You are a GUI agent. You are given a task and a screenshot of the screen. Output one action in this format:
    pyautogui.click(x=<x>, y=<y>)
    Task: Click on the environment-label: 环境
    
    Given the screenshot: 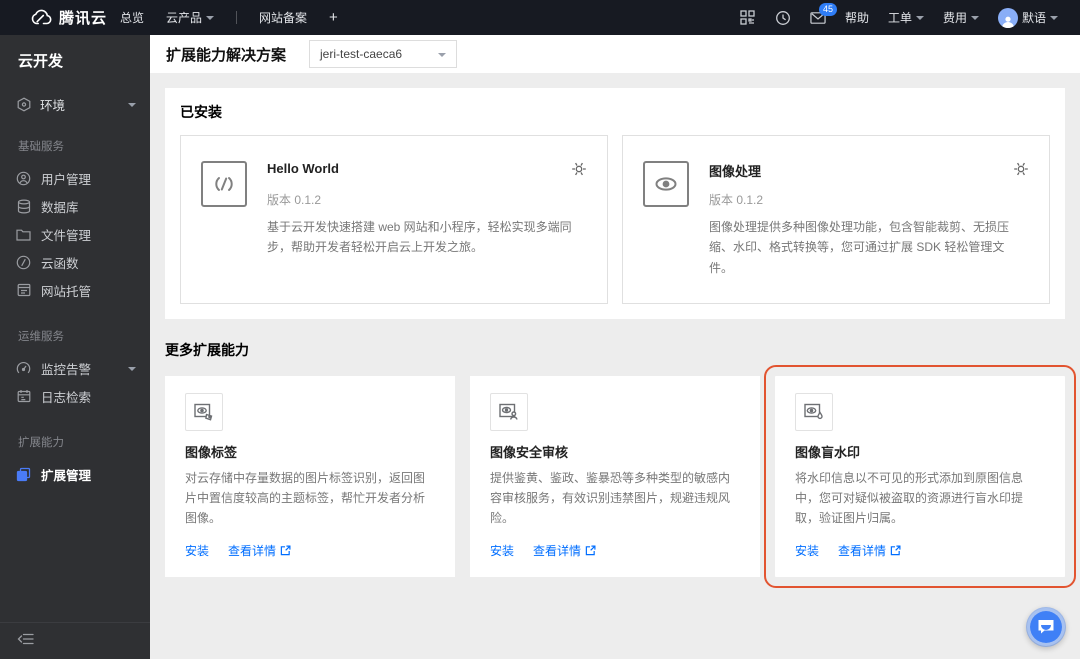 What is the action you would take?
    pyautogui.click(x=53, y=105)
    